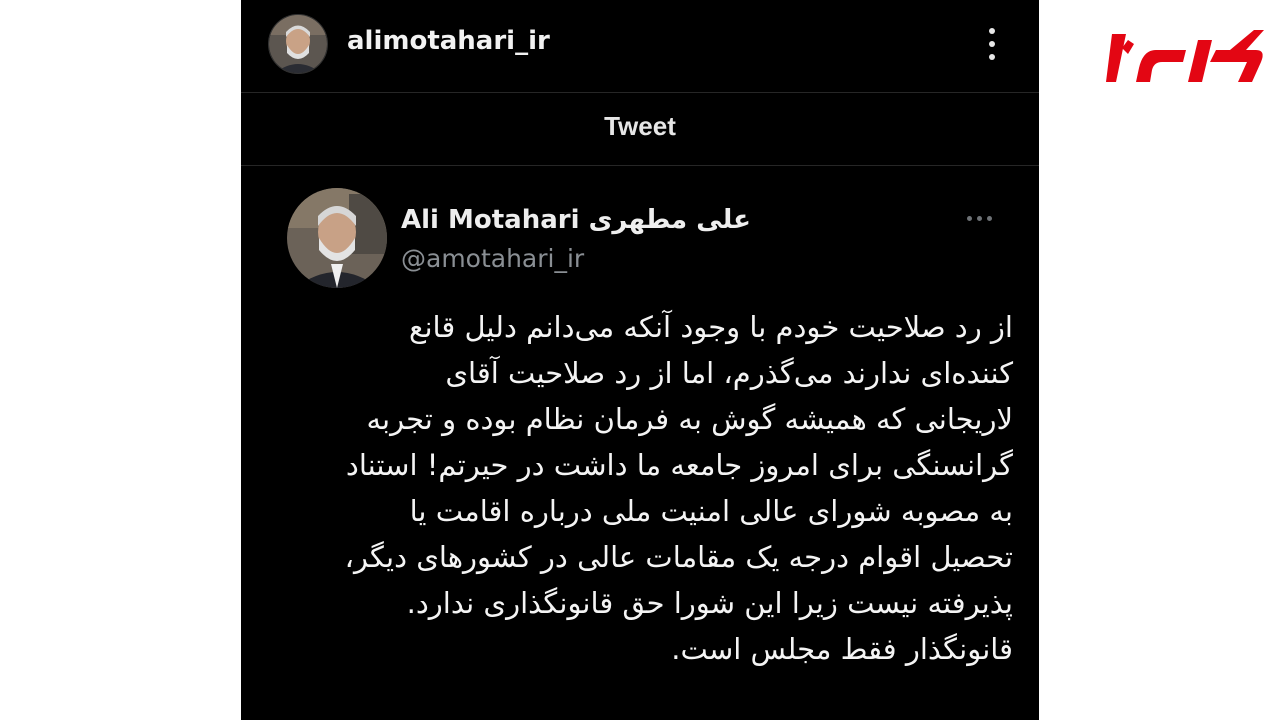 This screenshot has width=1280, height=720. Describe the element at coordinates (492, 258) in the screenshot. I see `tweet-handle: @amotahari_ir` at that location.